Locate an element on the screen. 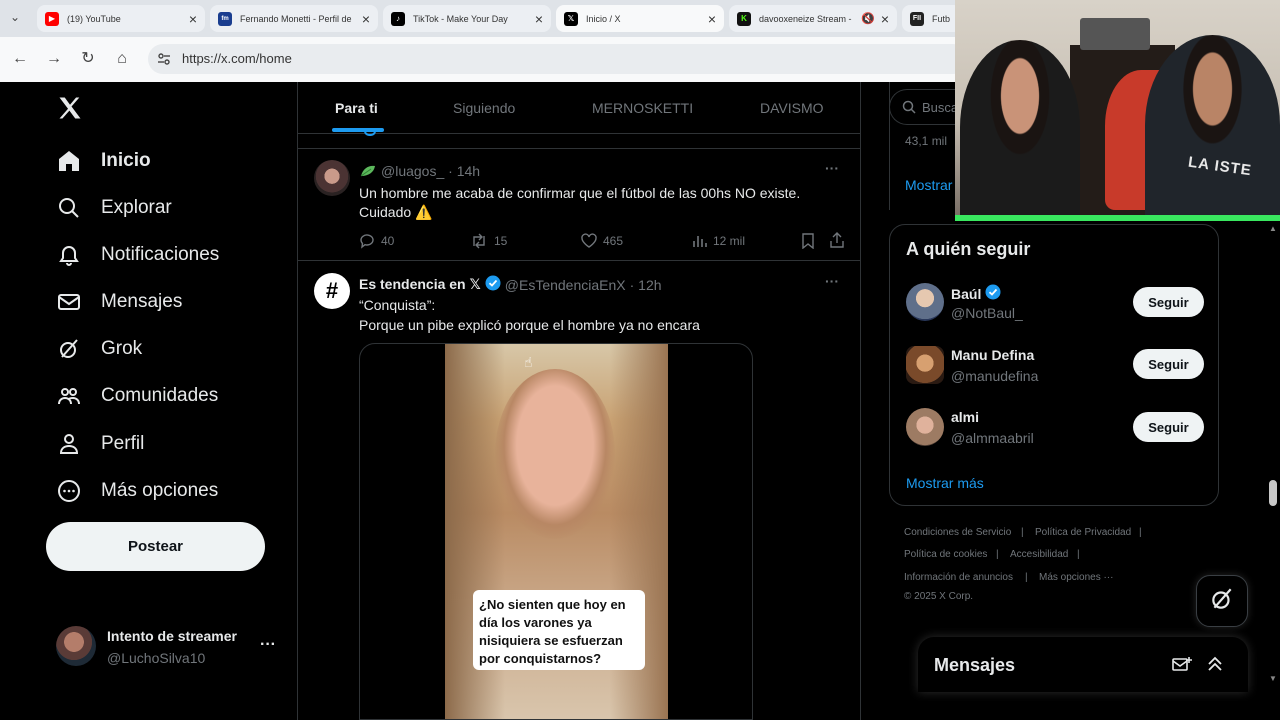  bell-icon is located at coordinates (69, 255).